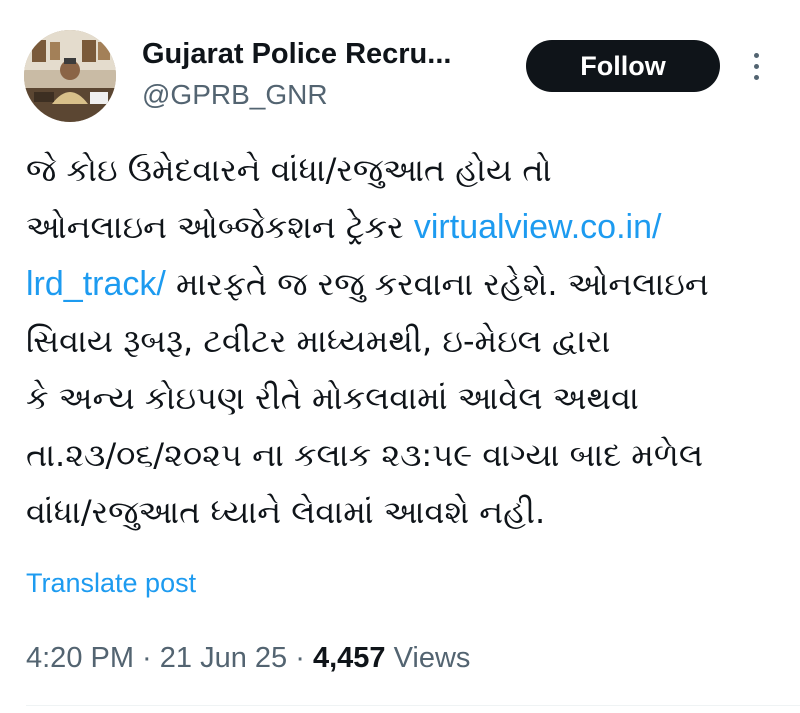 The width and height of the screenshot is (800, 713). I want to click on follow-button: Follow, so click(623, 66).